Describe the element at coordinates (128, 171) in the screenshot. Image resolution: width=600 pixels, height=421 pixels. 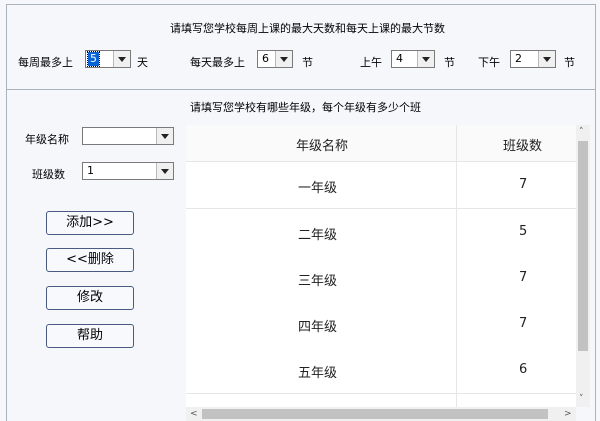
I see `class-count-select: 1` at that location.